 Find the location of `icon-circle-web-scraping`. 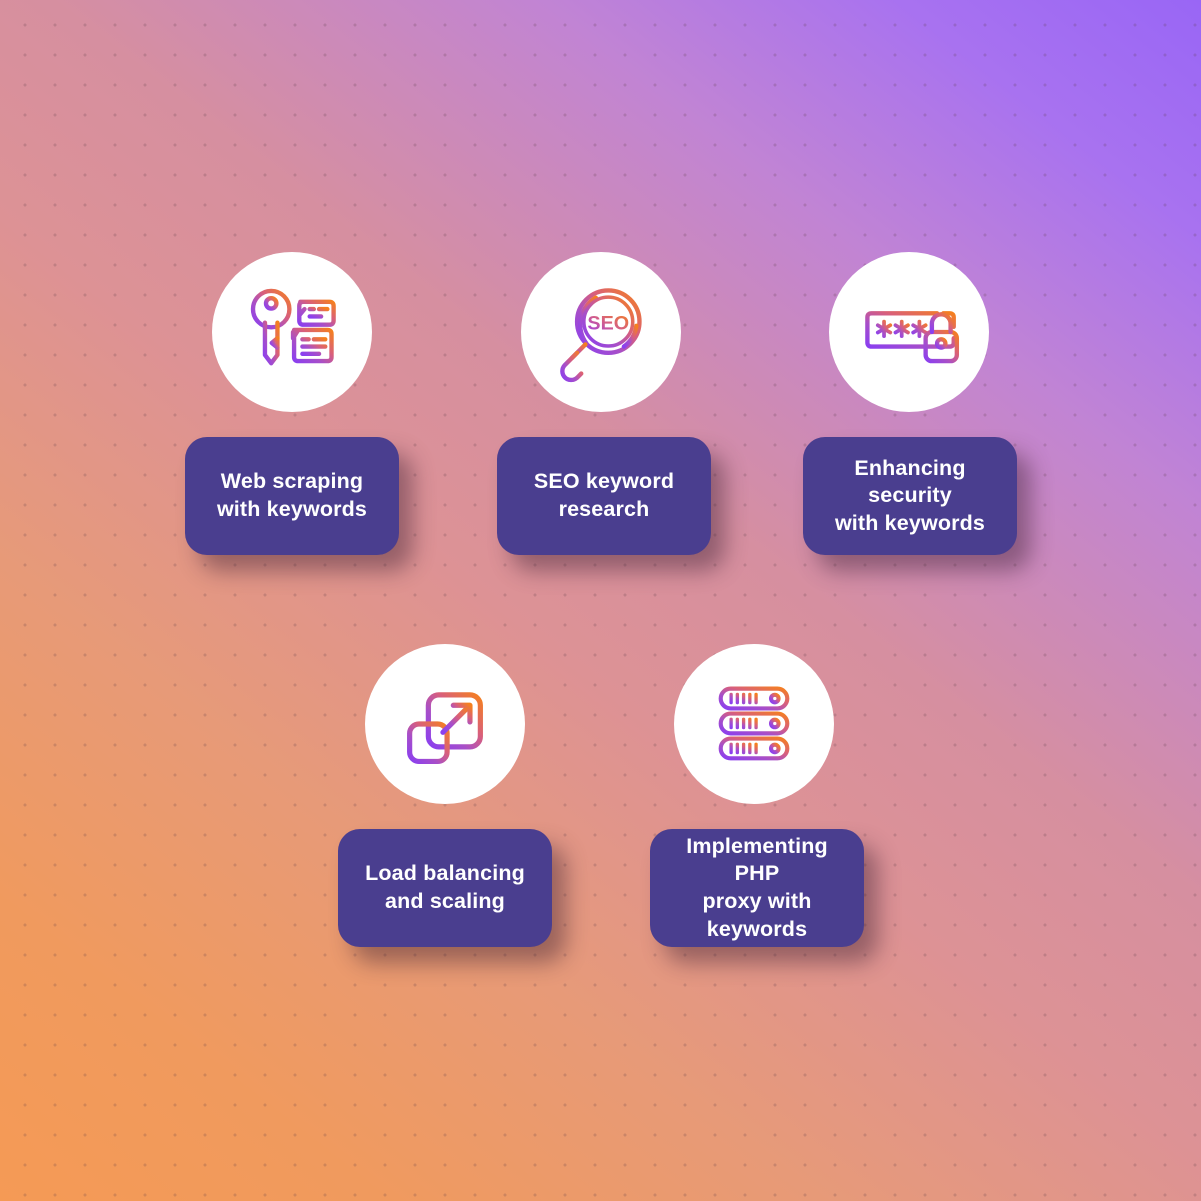

icon-circle-web-scraping is located at coordinates (292, 332).